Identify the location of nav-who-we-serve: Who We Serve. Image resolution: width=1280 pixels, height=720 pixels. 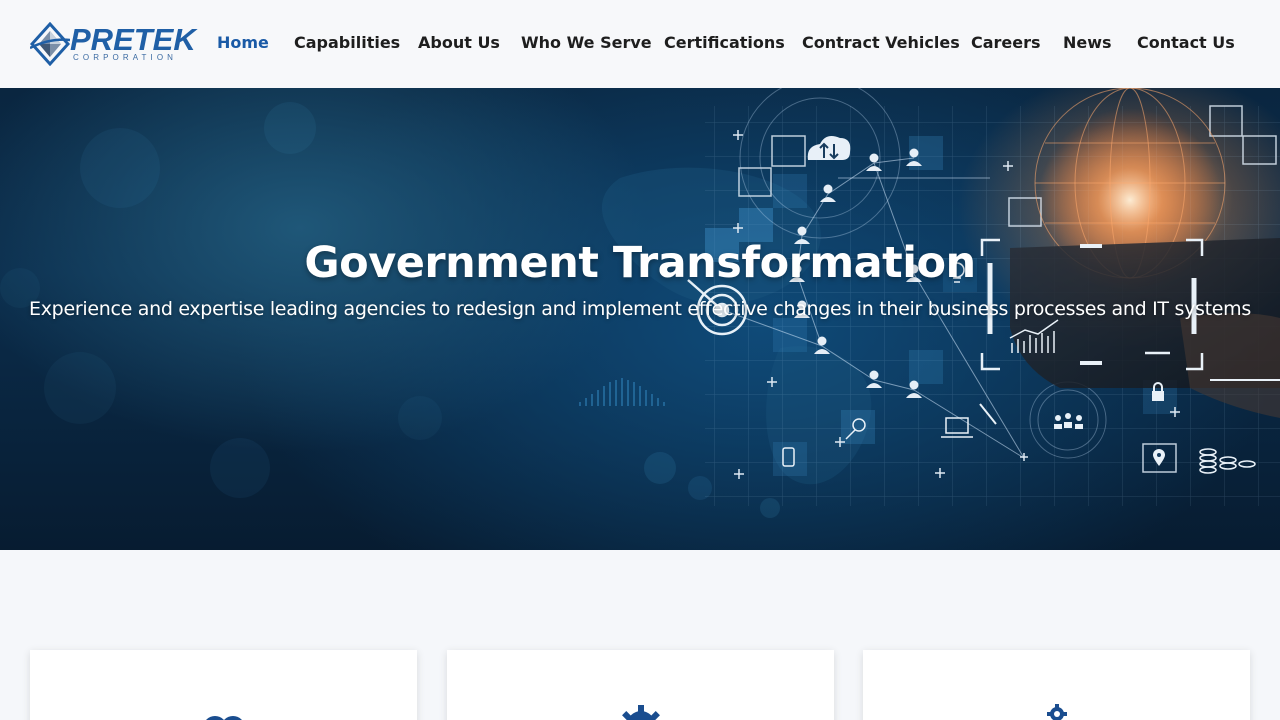
(586, 43).